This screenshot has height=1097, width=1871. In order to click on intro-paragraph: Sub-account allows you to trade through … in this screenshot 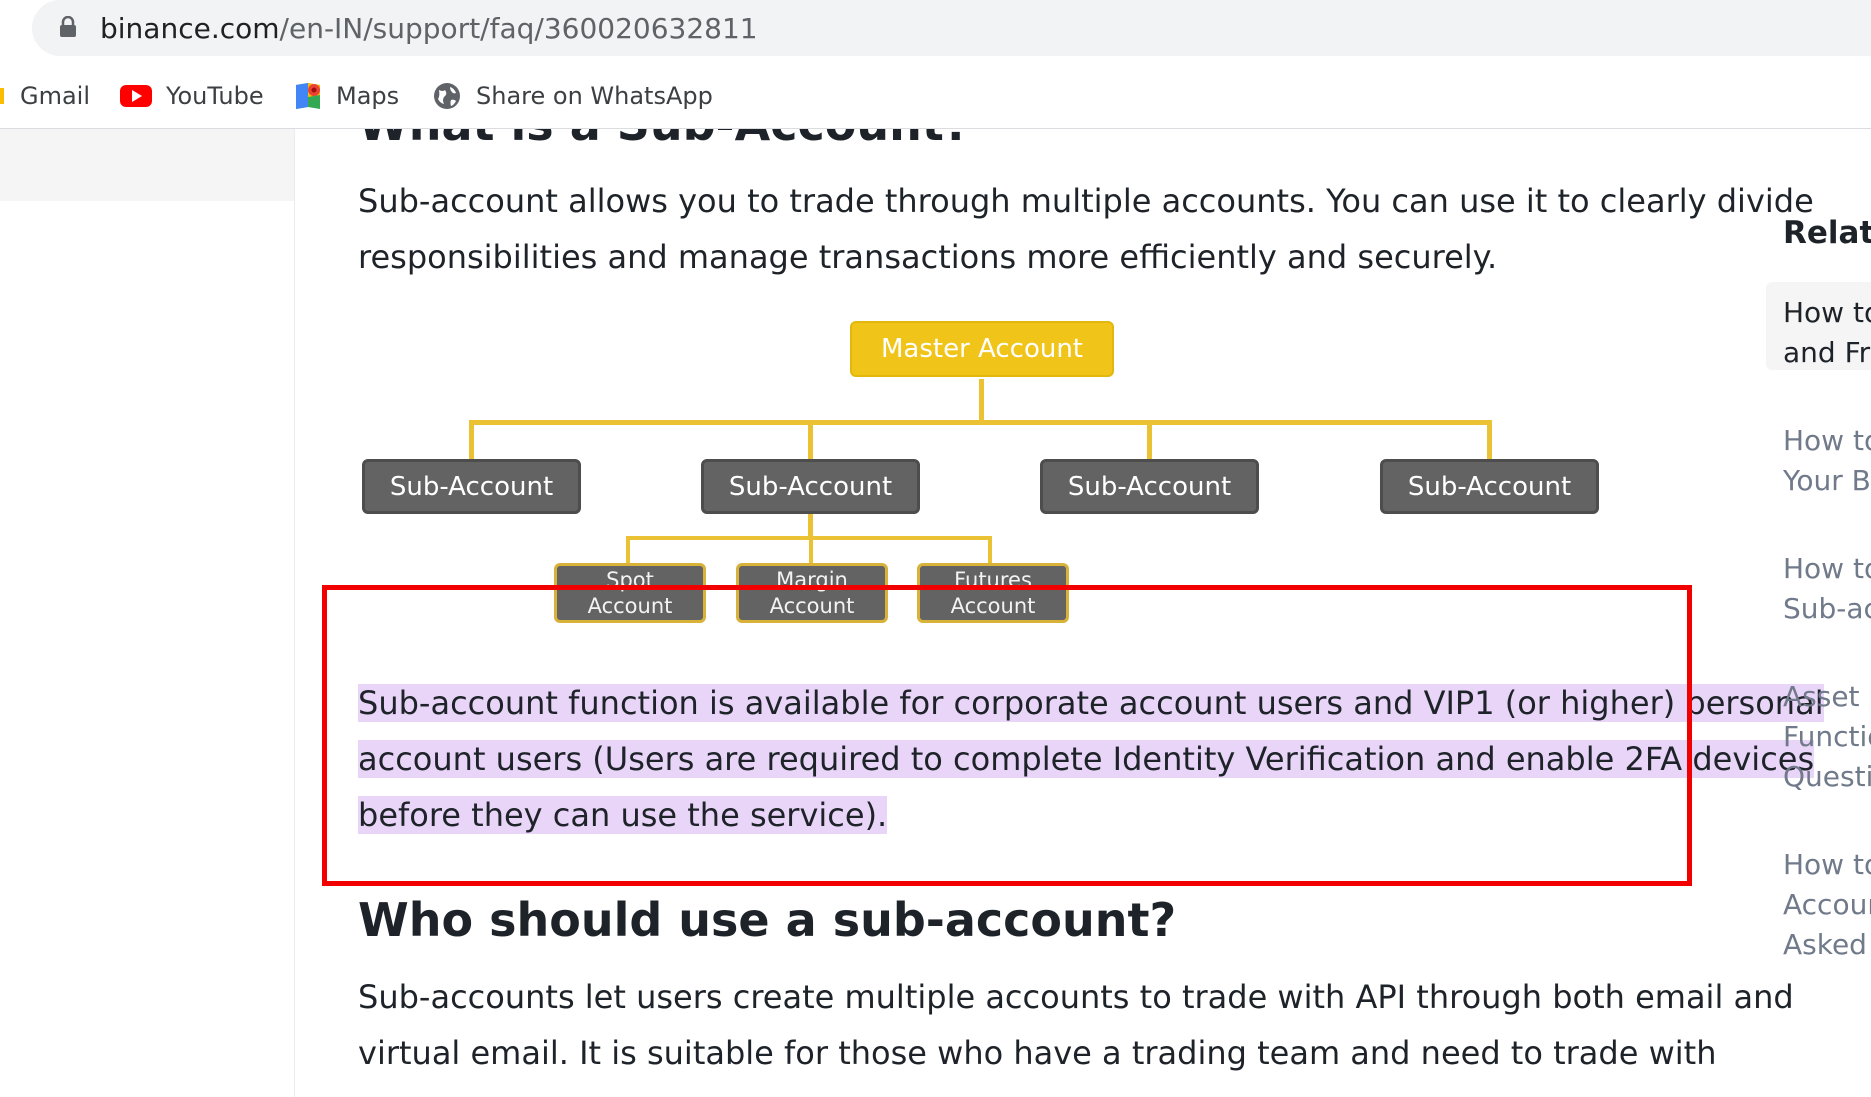, I will do `click(1086, 229)`.